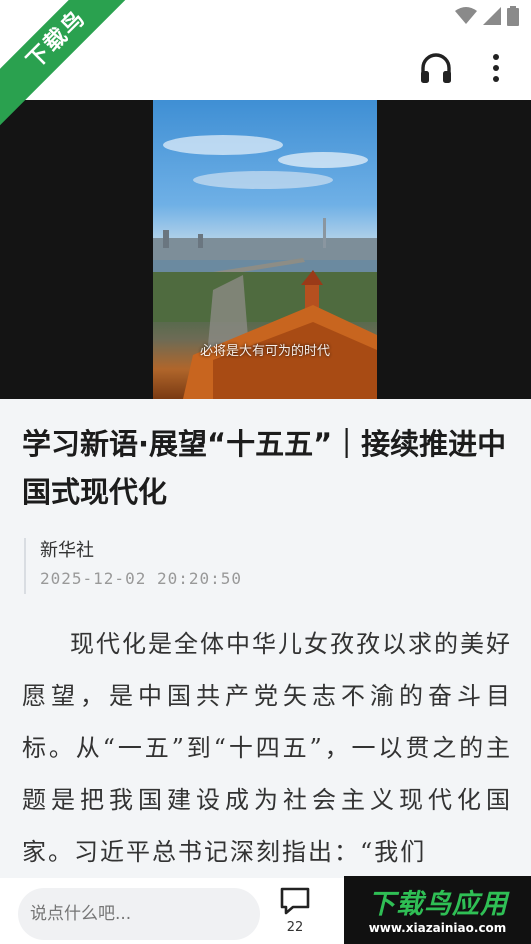 The width and height of the screenshot is (531, 944). Describe the element at coordinates (437, 928) in the screenshot. I see `watermark-logo-url: www.xiazainiao.com` at that location.